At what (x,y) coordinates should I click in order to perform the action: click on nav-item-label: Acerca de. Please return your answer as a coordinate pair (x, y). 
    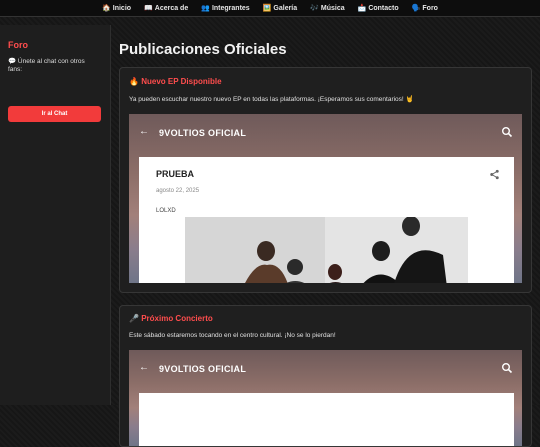
    Looking at the image, I should click on (171, 8).